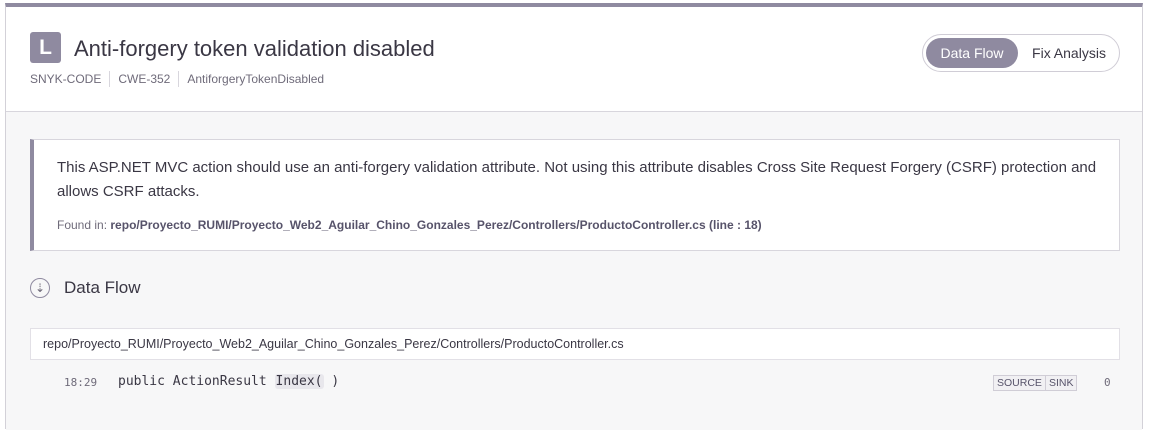 This screenshot has width=1153, height=432. I want to click on tab-data-flow: Data Flow, so click(972, 53).